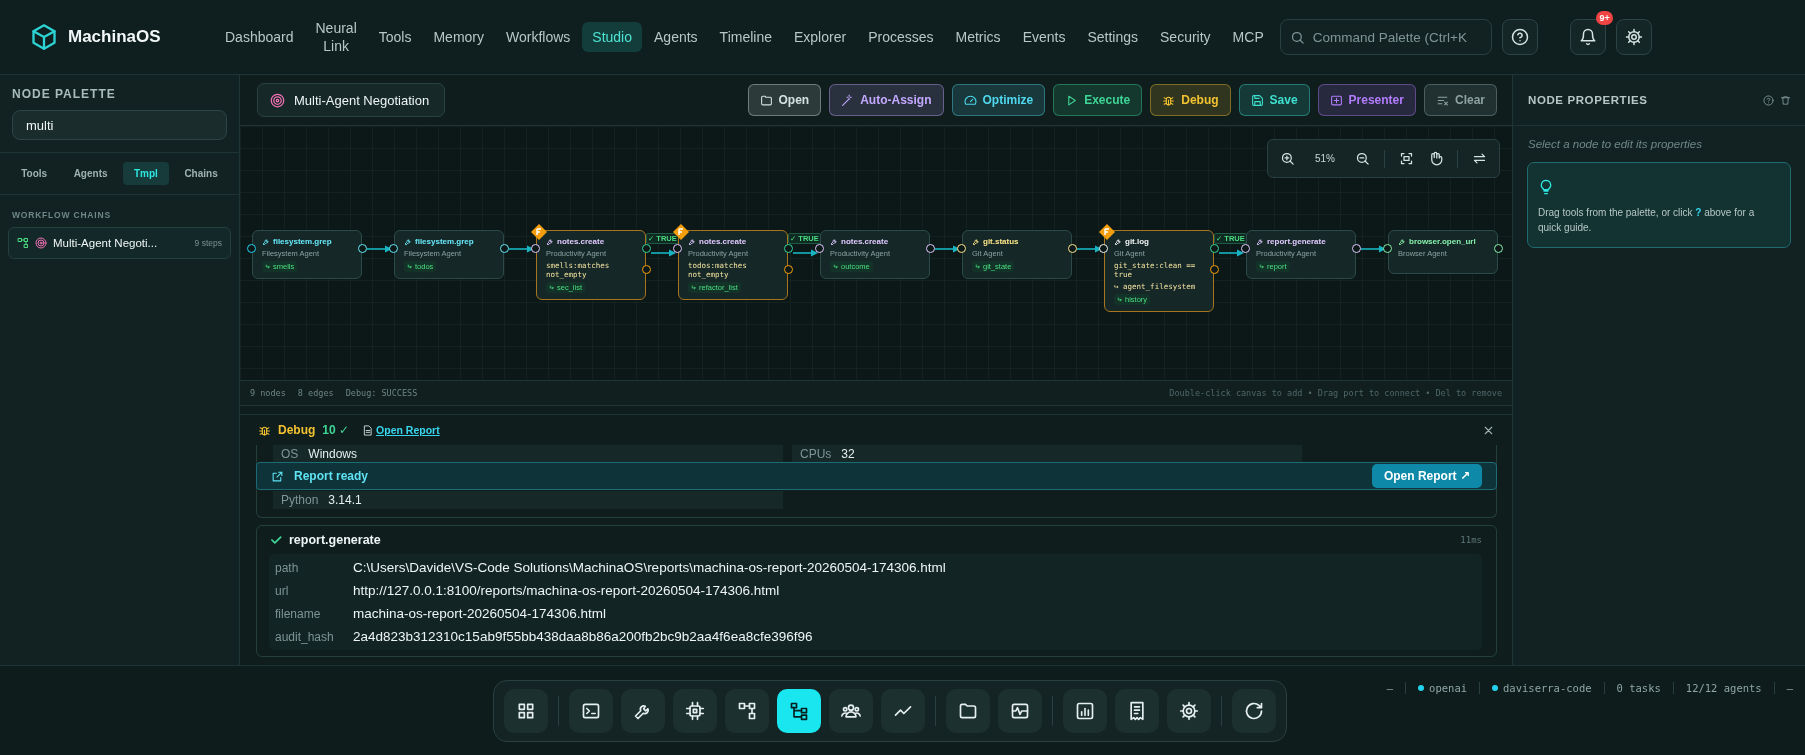  Describe the element at coordinates (1442, 241) in the screenshot. I see `node-title: browser.open_url` at that location.